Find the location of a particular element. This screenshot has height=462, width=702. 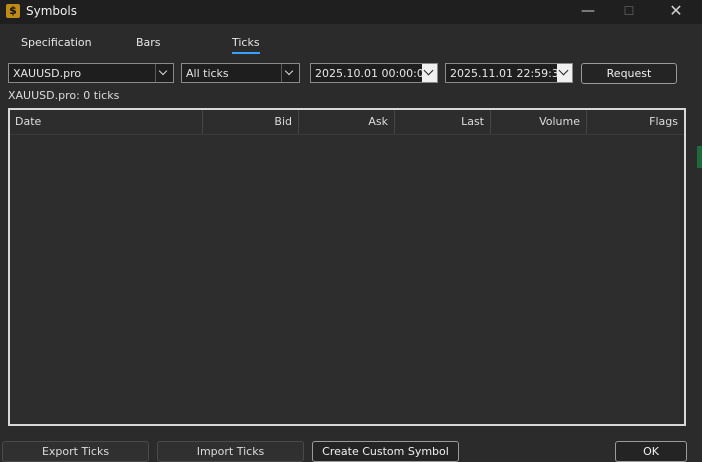

tab-specification: Specification is located at coordinates (56, 42).